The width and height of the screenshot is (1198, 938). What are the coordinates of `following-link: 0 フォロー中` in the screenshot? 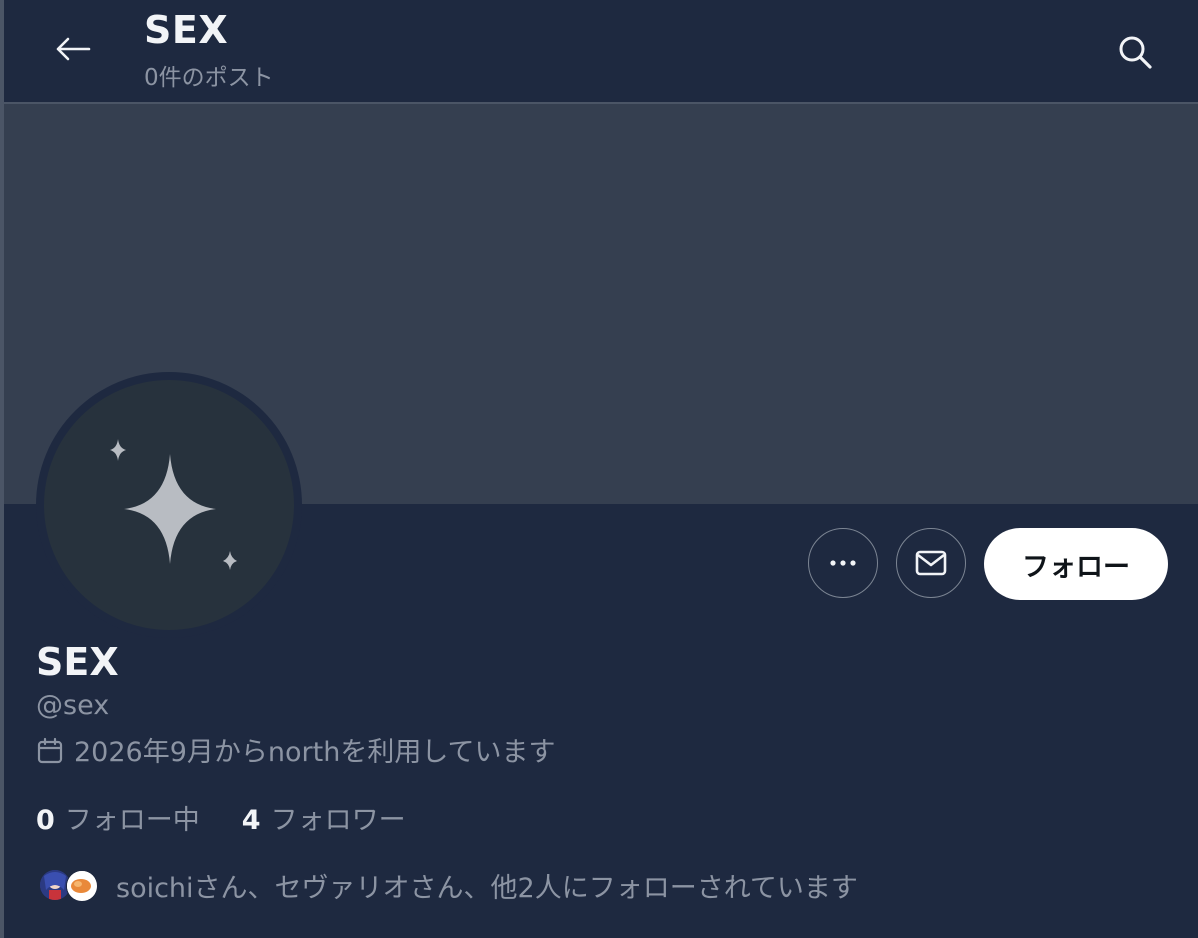 It's located at (118, 817).